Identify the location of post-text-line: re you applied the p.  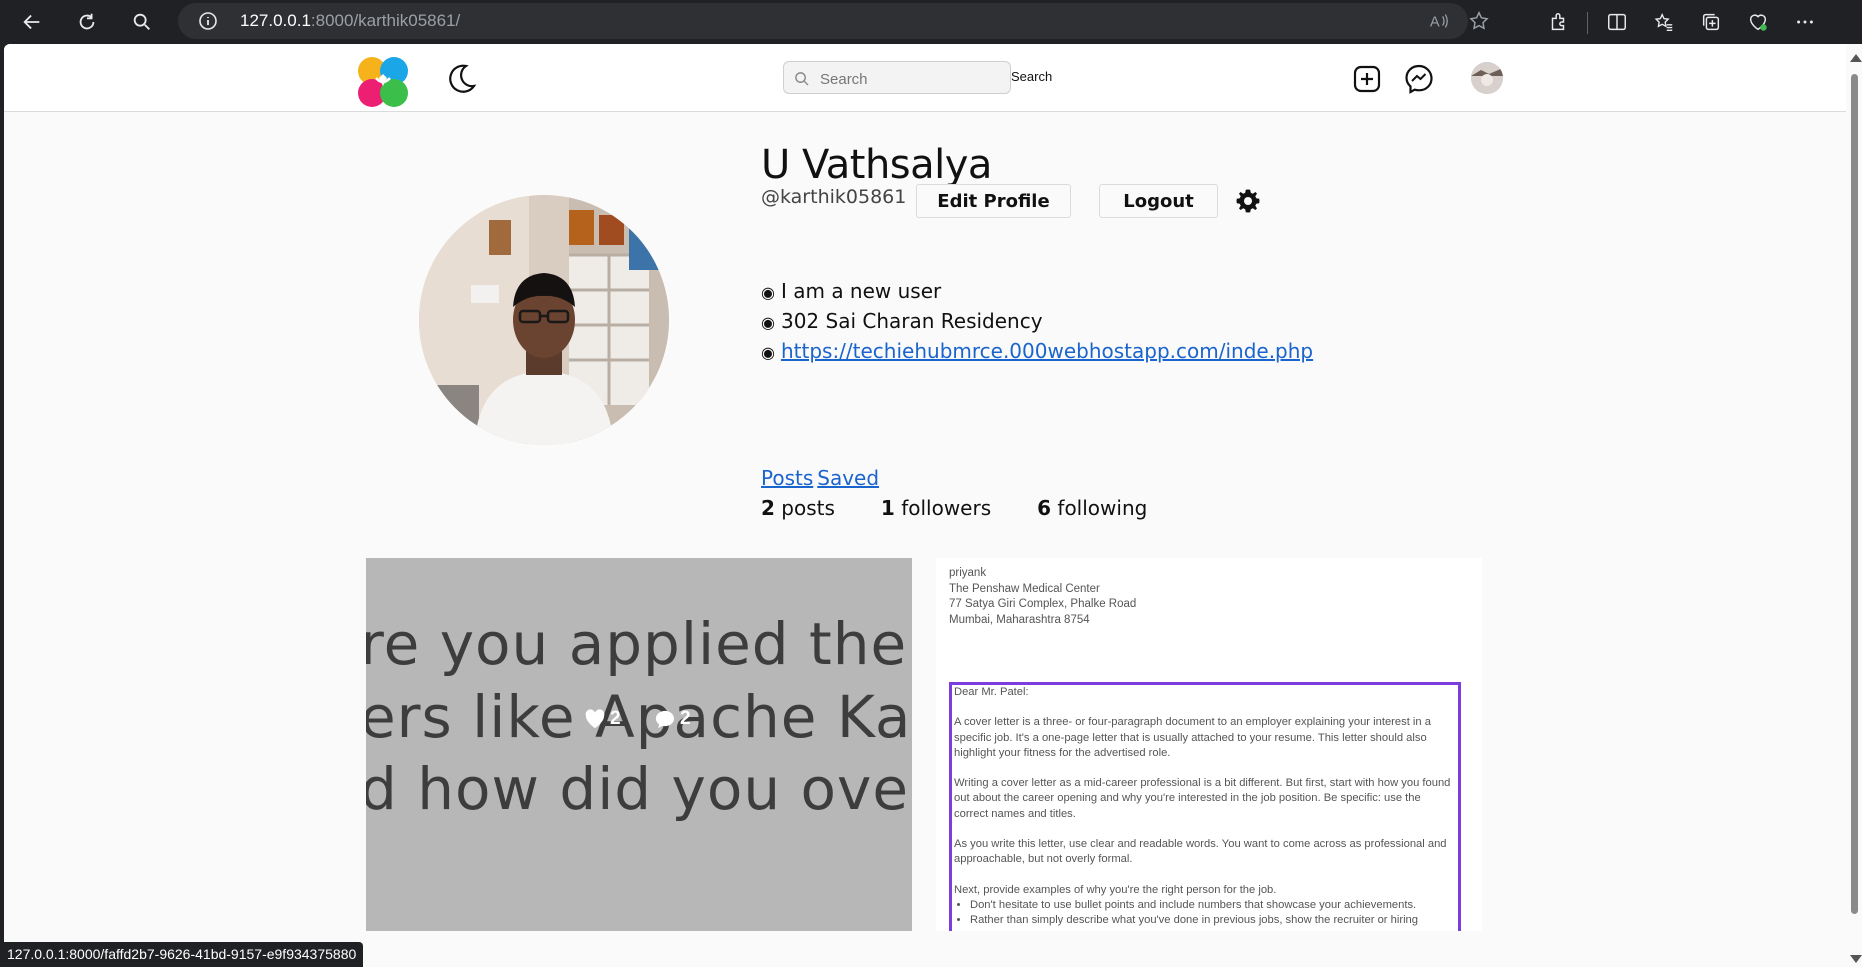
(639, 644).